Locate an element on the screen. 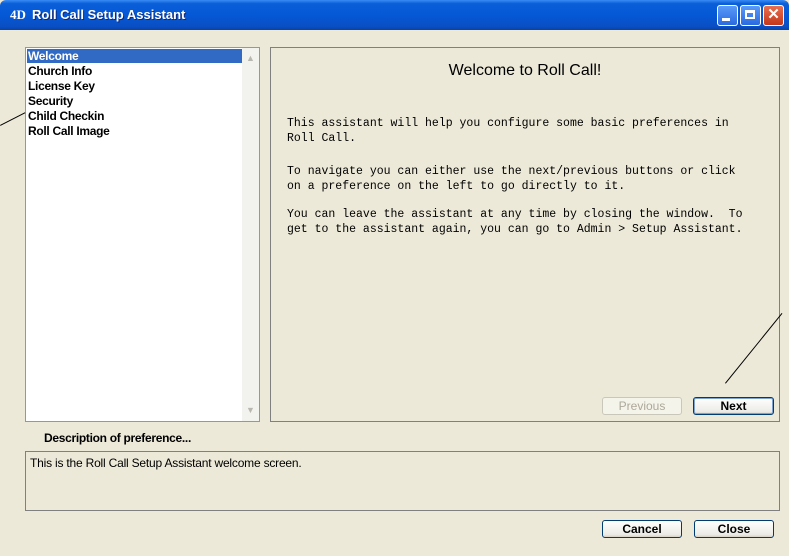 The height and width of the screenshot is (556, 789). annotation-line-left is located at coordinates (13, 119).